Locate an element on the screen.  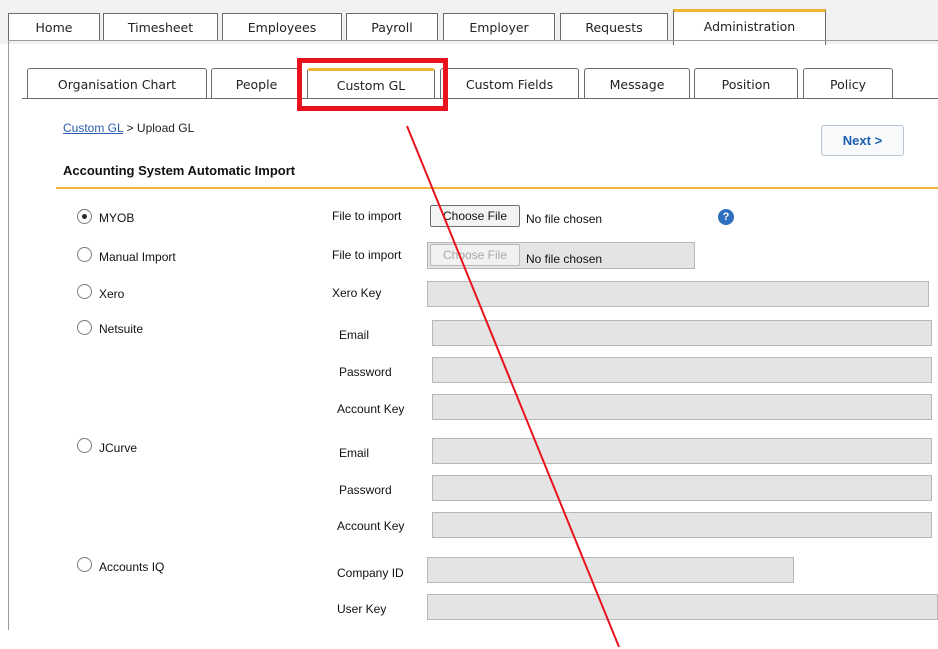
radio-label-accounts-iq: Accounts IQ is located at coordinates (132, 567).